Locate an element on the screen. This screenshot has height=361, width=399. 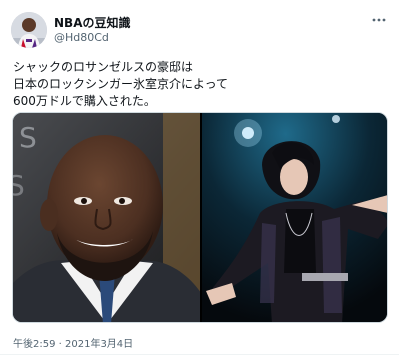
tweet-timestamp: 午後2:59 · 2021年3月4日 is located at coordinates (73, 342).